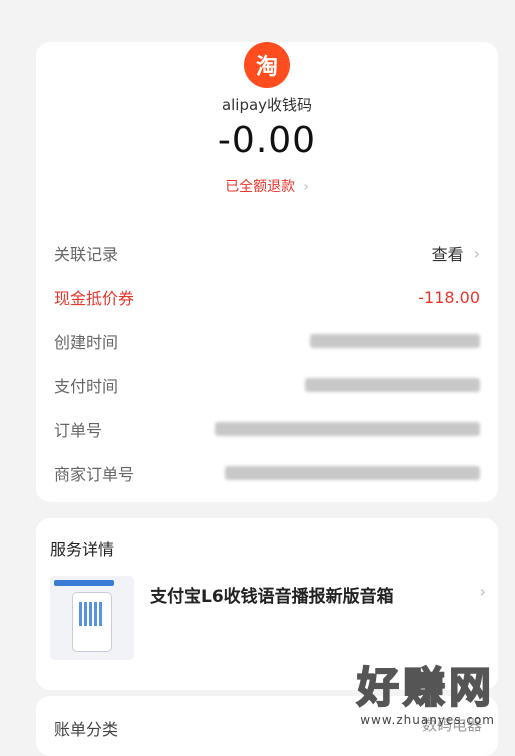 The height and width of the screenshot is (756, 515). I want to click on order-number-row: 订单号, so click(267, 429).